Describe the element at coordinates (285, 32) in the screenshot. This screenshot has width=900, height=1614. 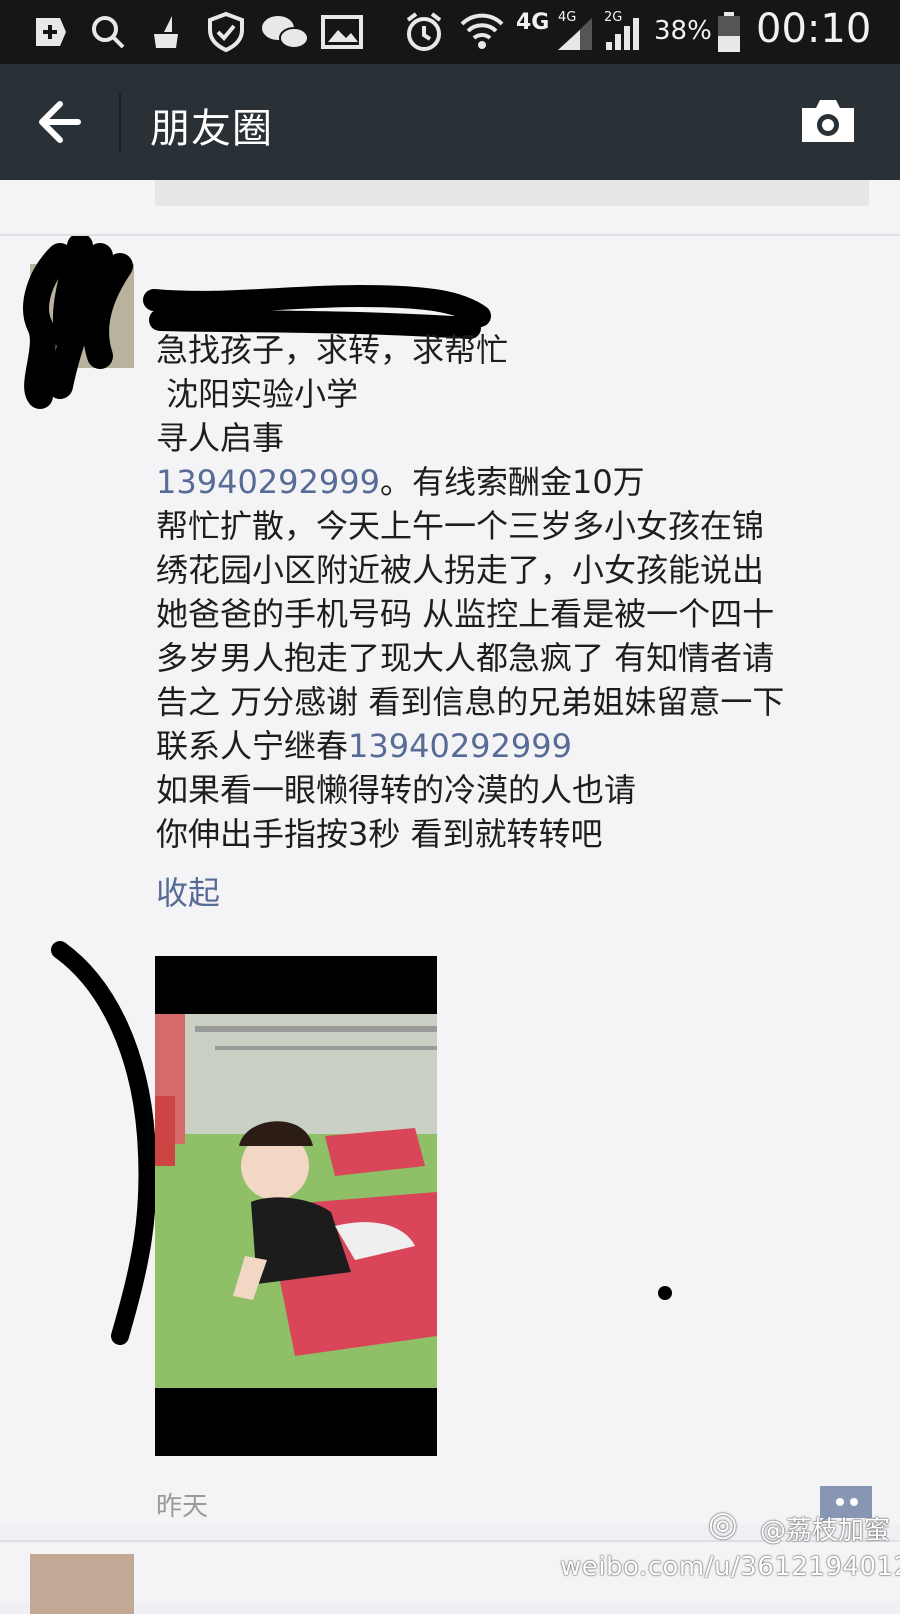
I see `wechat-icon` at that location.